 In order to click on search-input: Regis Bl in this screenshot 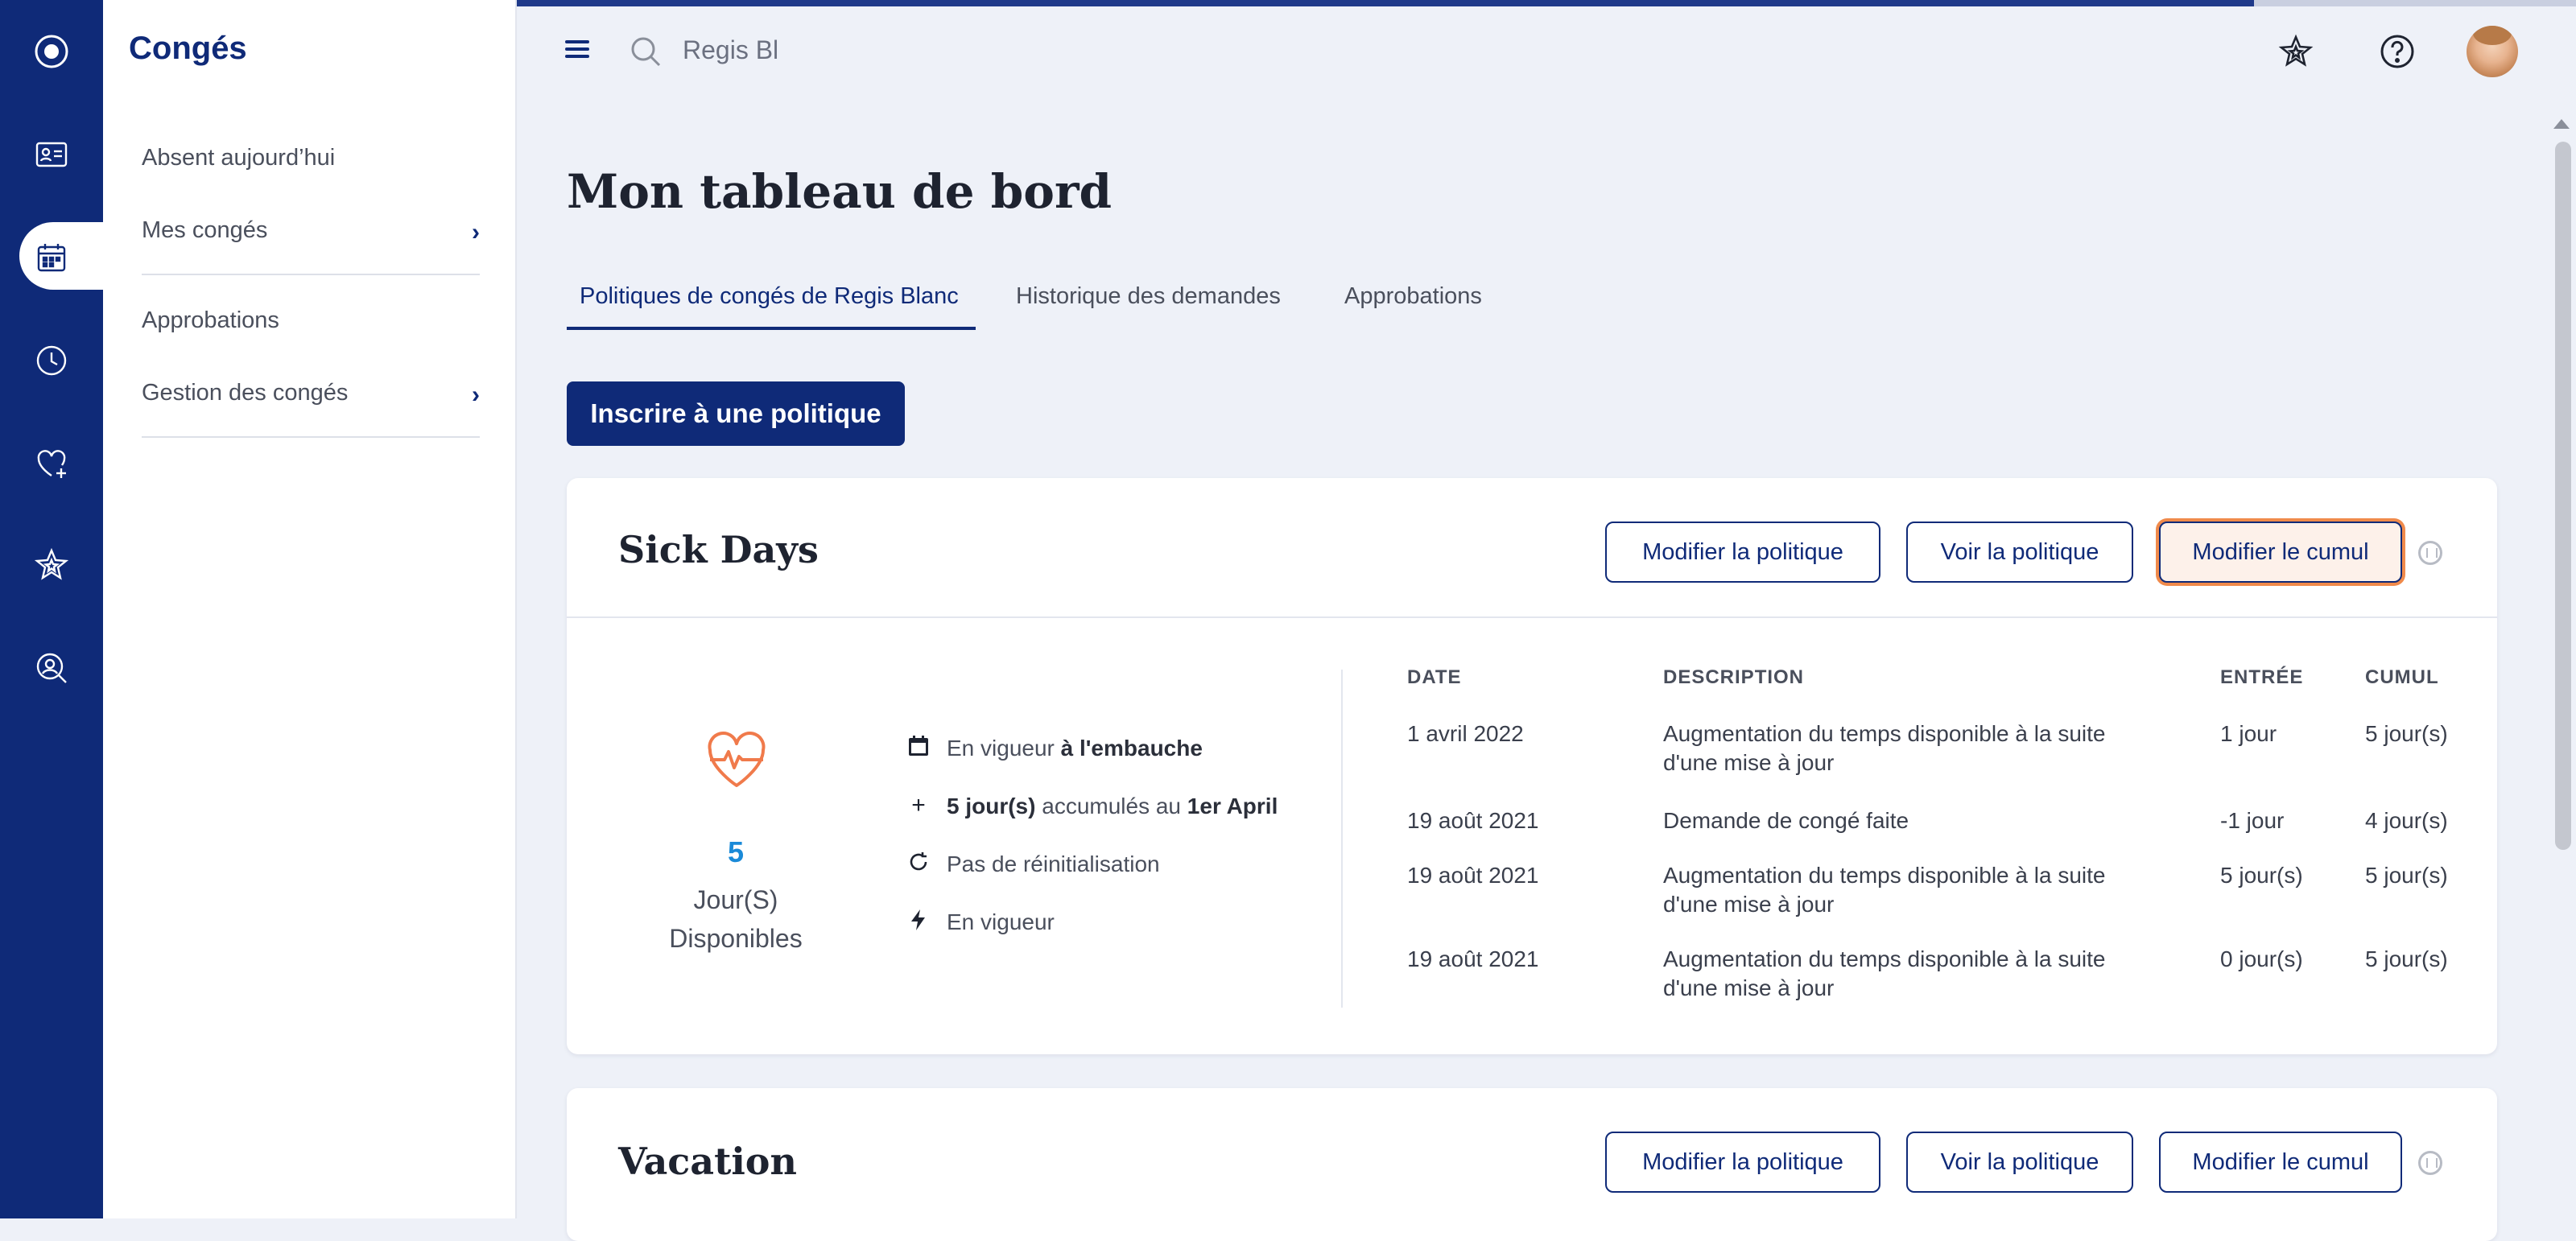, I will do `click(730, 50)`.